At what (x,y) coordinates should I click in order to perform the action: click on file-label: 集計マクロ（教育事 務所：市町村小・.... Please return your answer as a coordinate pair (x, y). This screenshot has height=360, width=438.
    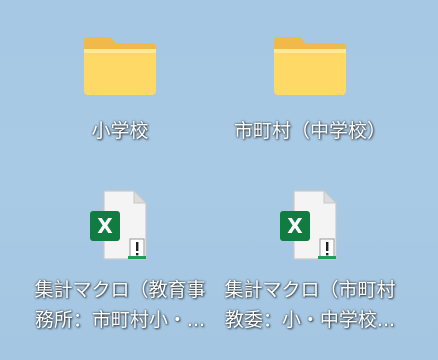
    Looking at the image, I should click on (119, 305).